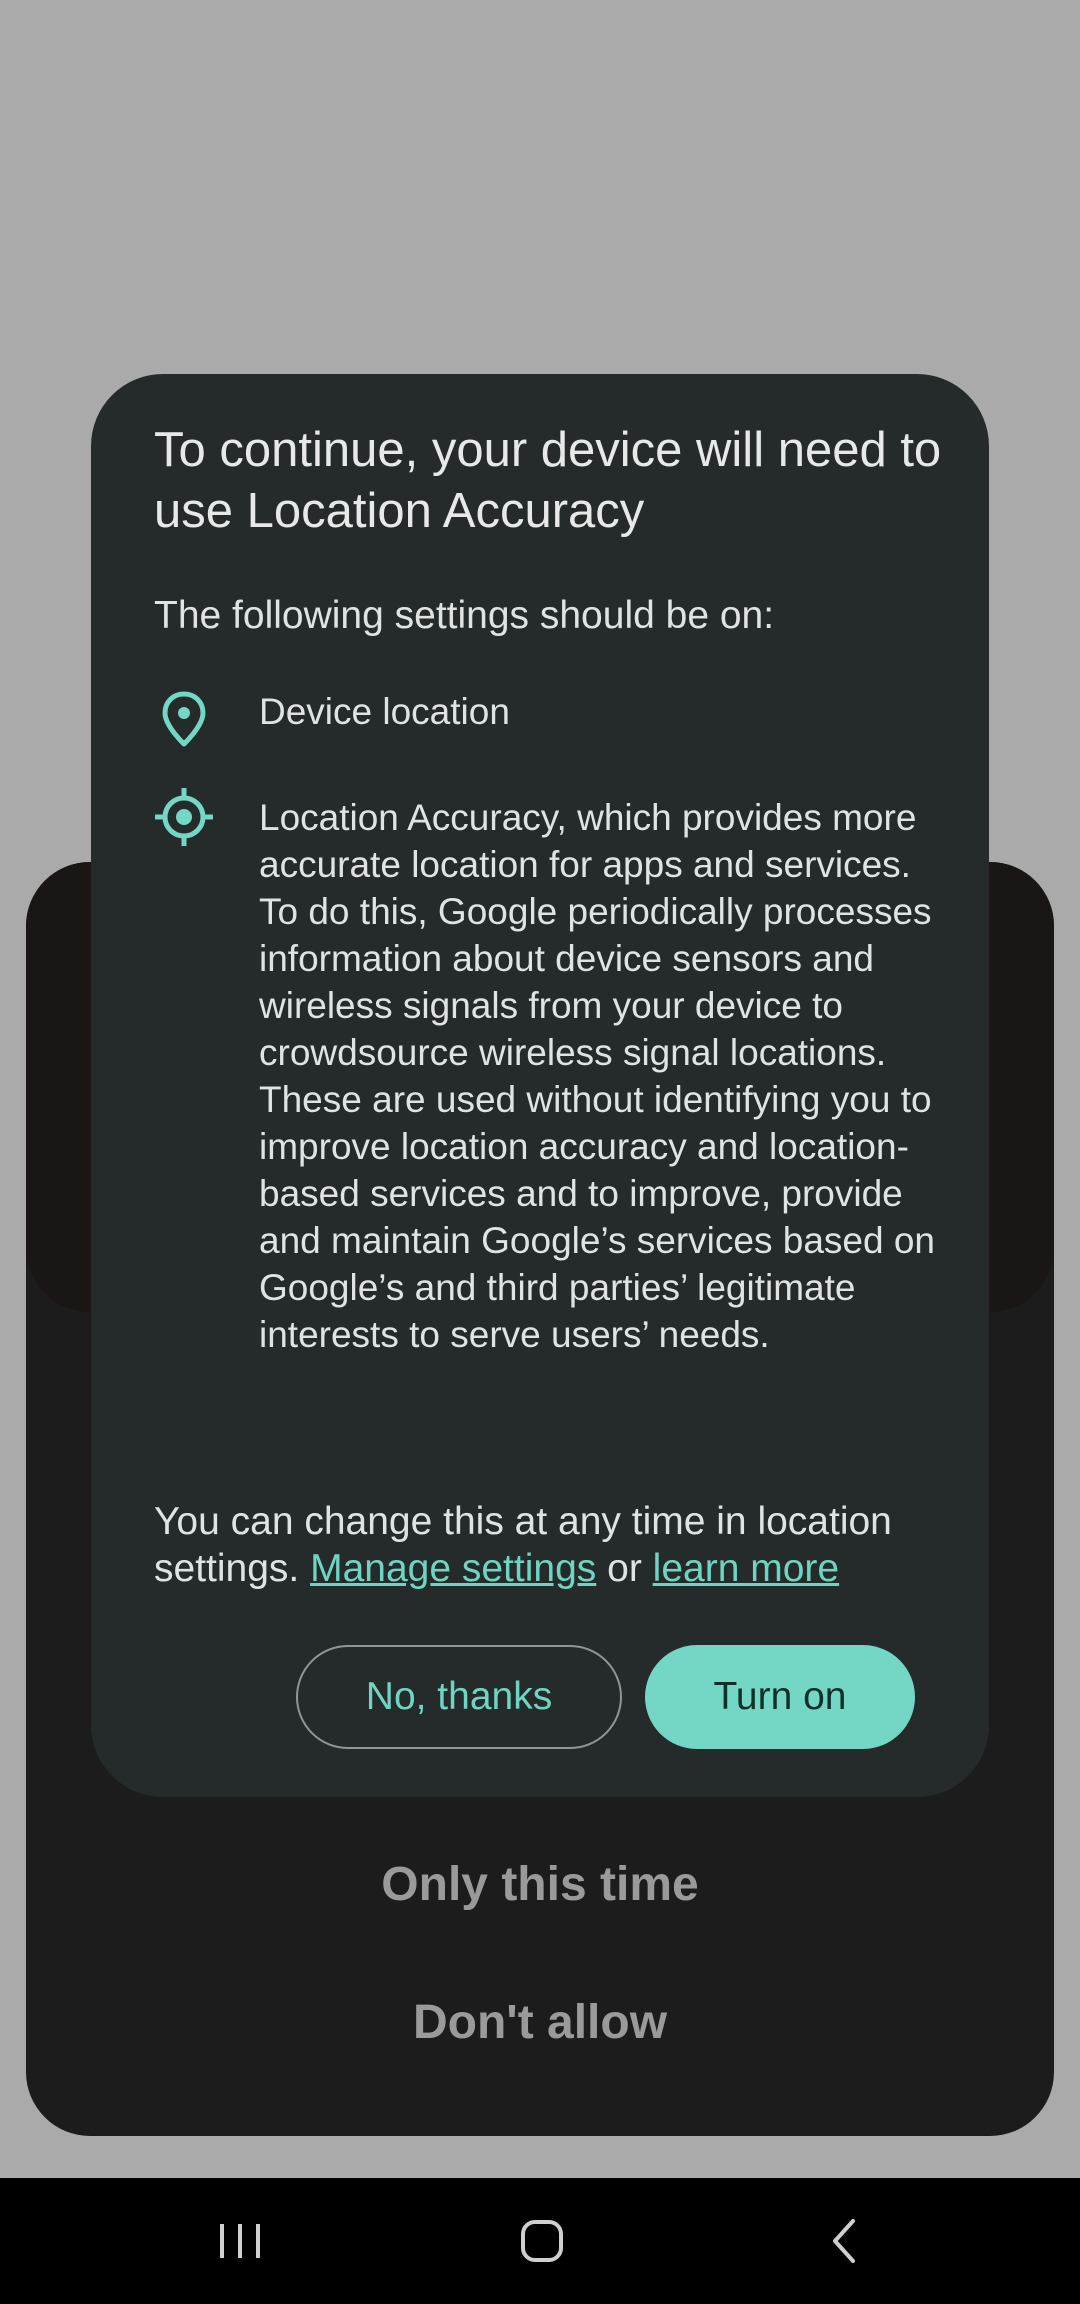 The image size is (1080, 2304). What do you see at coordinates (464, 615) in the screenshot?
I see `dialog-subtitle: The following settings should be on:` at bounding box center [464, 615].